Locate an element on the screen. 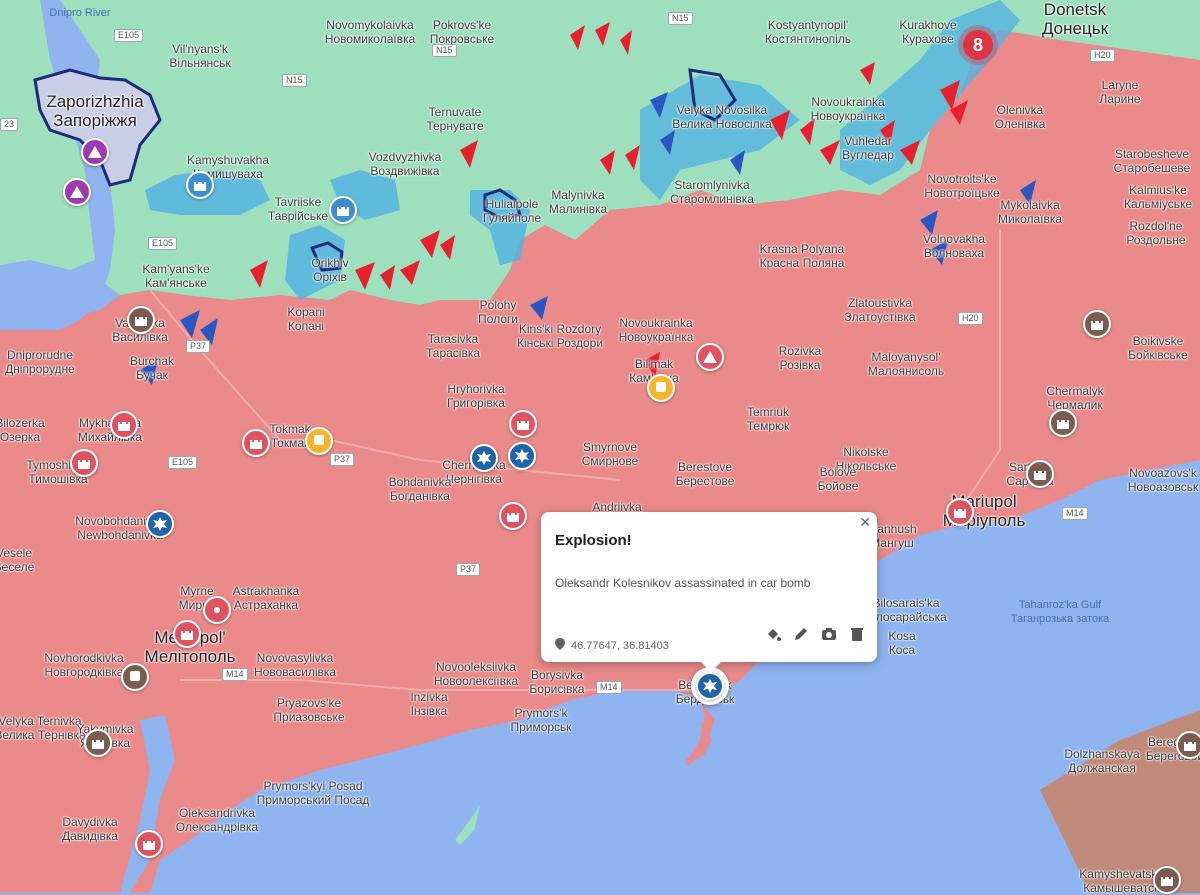  coordinate-text: 46.77647, 36.81403 is located at coordinates (620, 645).